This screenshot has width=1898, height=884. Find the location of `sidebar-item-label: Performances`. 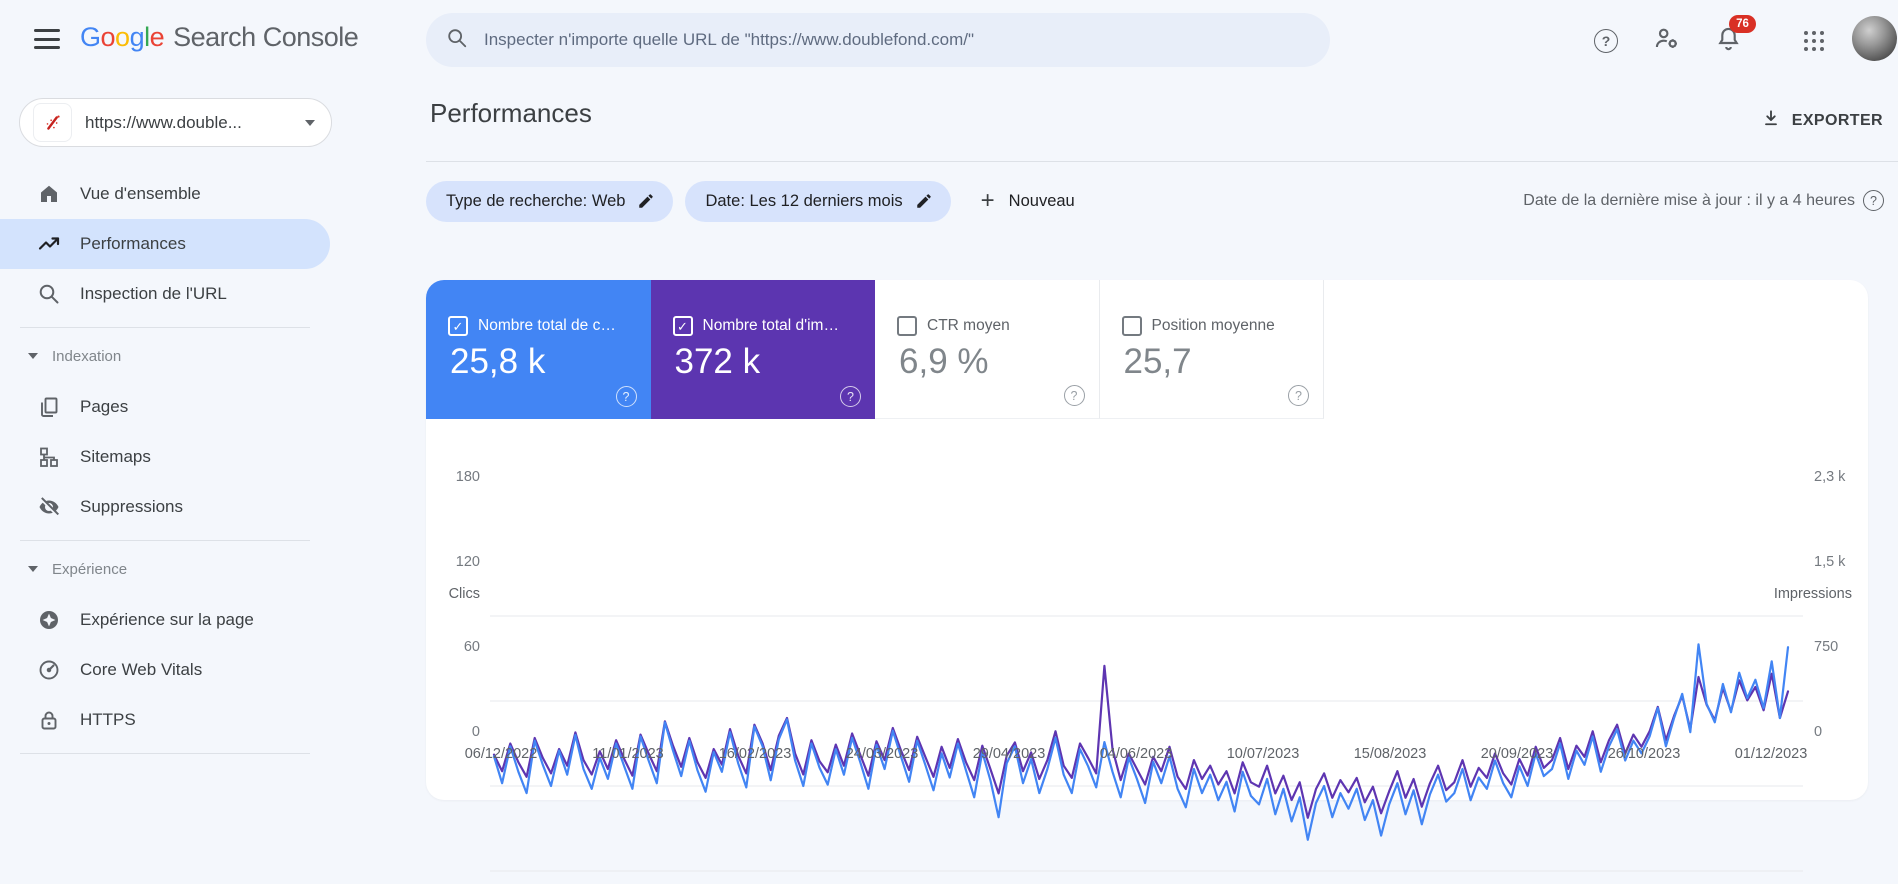

sidebar-item-label: Performances is located at coordinates (133, 243).